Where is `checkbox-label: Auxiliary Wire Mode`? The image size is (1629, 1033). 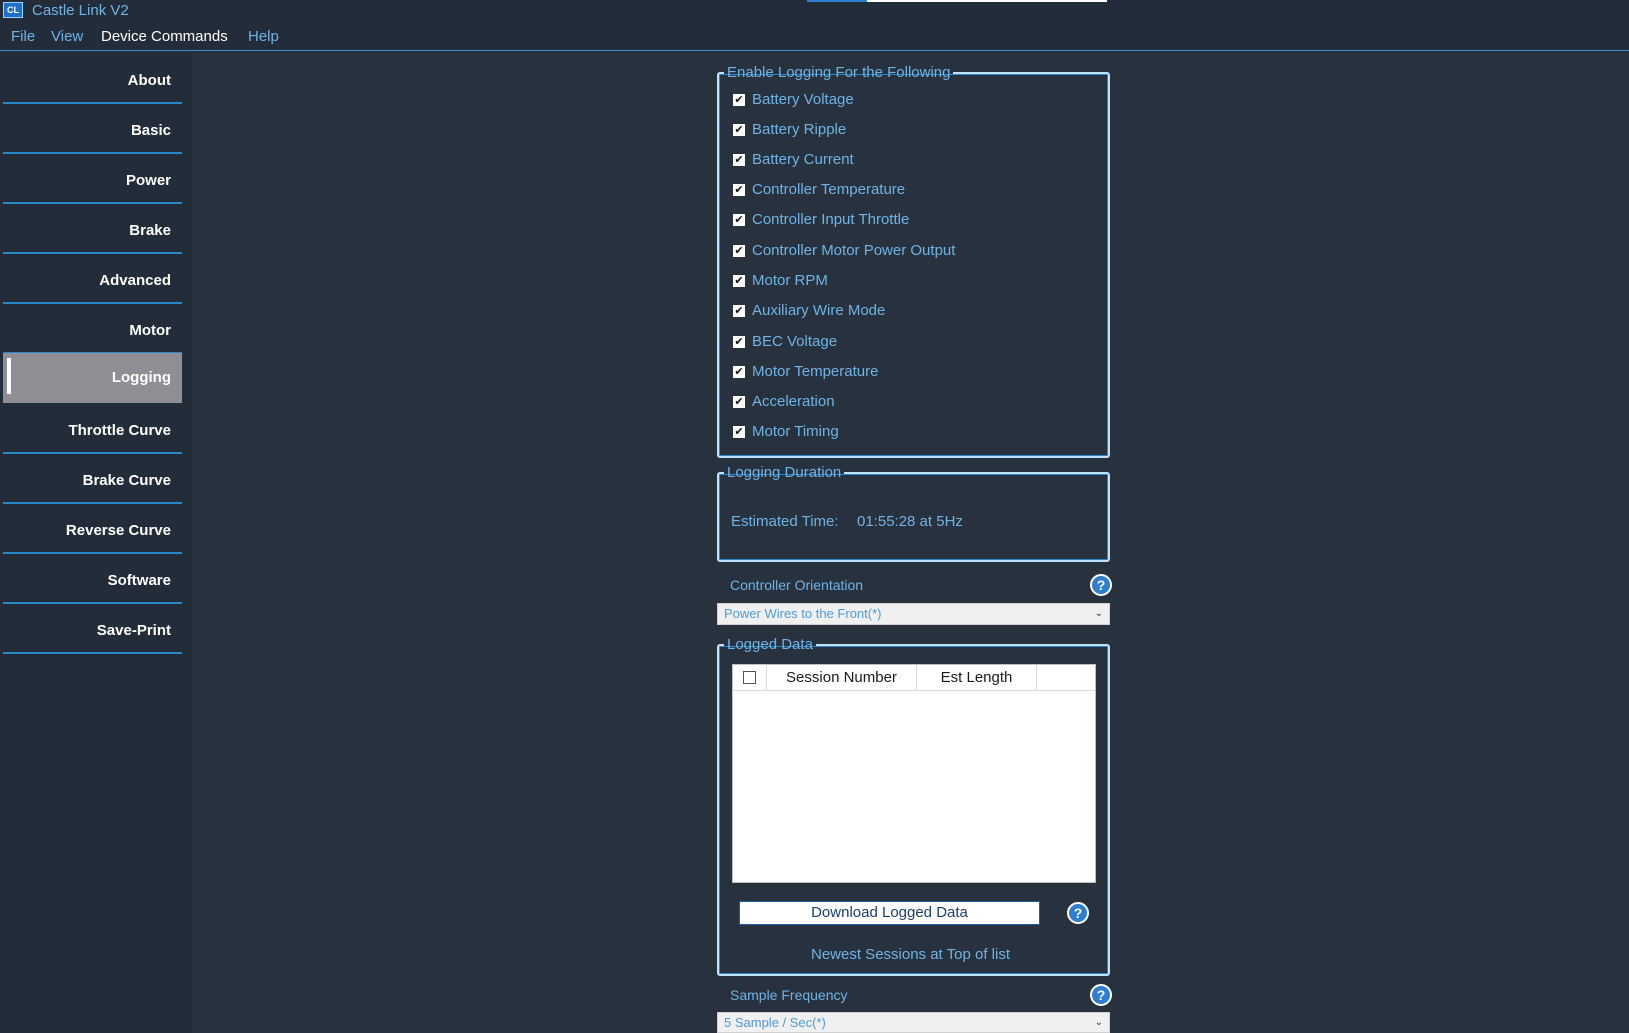 checkbox-label: Auxiliary Wire Mode is located at coordinates (819, 310).